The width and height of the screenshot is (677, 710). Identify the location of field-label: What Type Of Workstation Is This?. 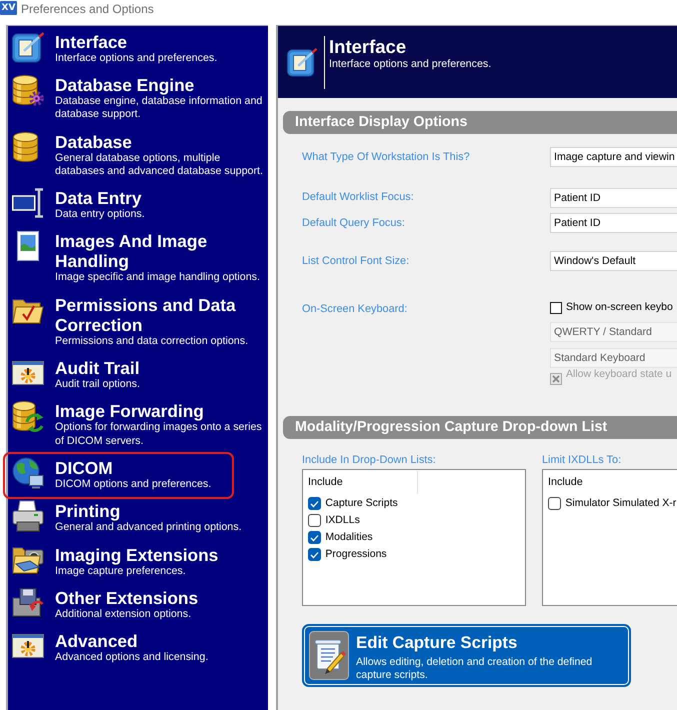
(386, 157).